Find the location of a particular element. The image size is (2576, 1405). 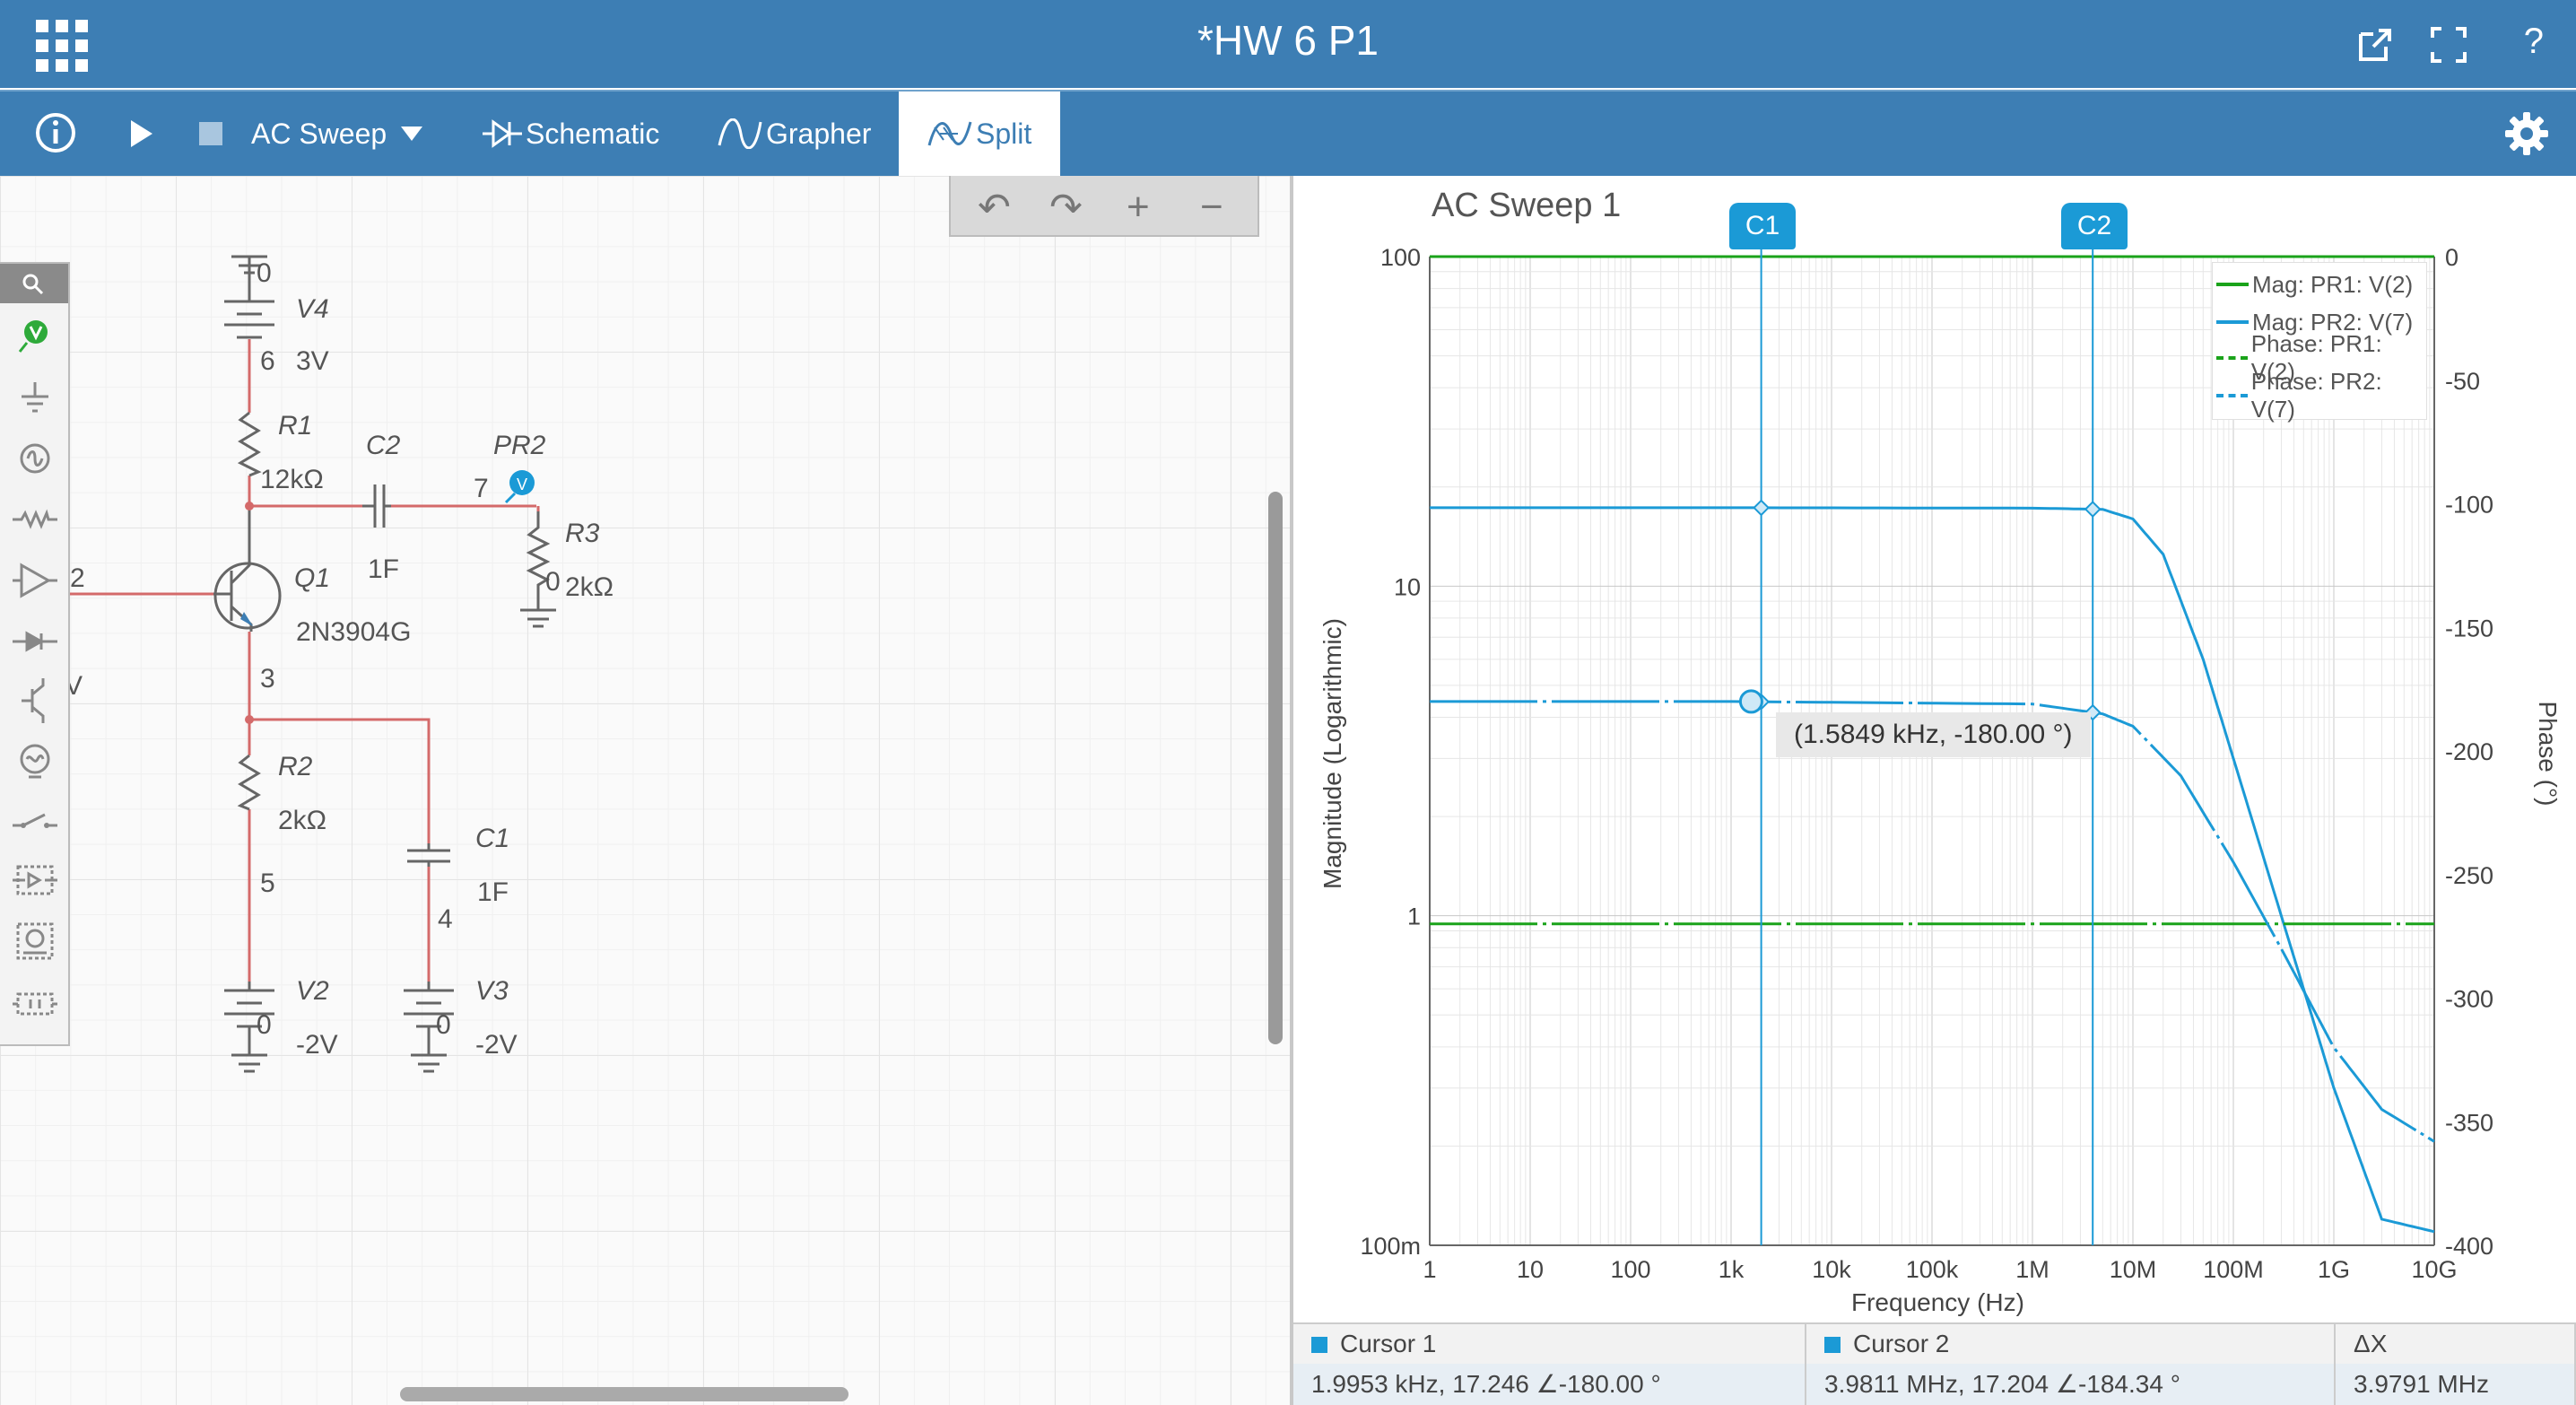

hover-tooltip: (1.5849 kHz, -180.00 °) is located at coordinates (1933, 734).